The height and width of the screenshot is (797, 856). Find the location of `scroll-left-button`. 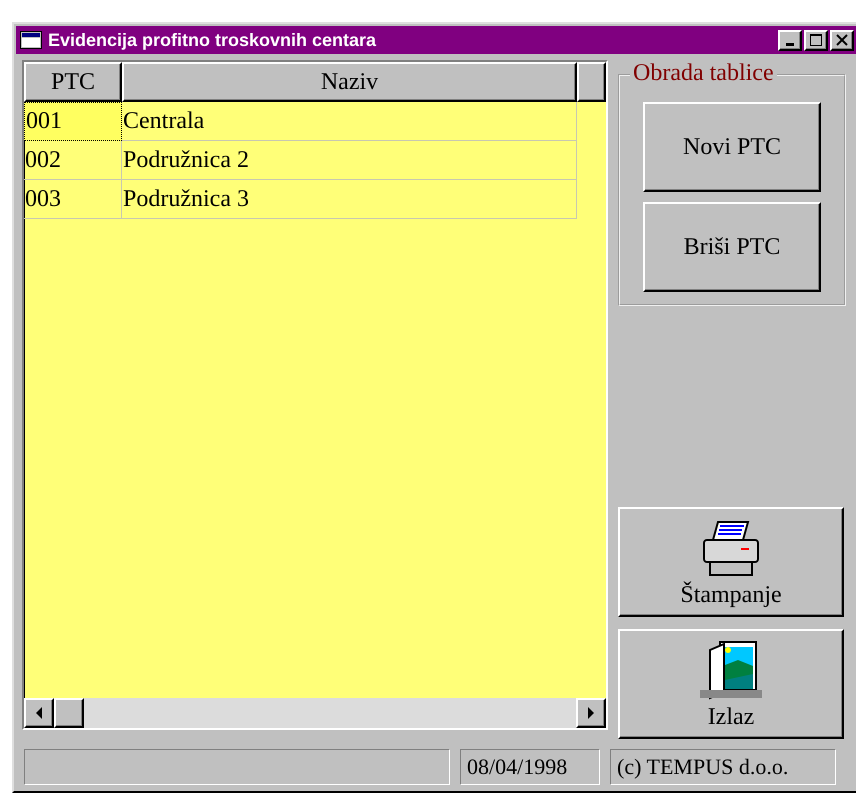

scroll-left-button is located at coordinates (39, 713).